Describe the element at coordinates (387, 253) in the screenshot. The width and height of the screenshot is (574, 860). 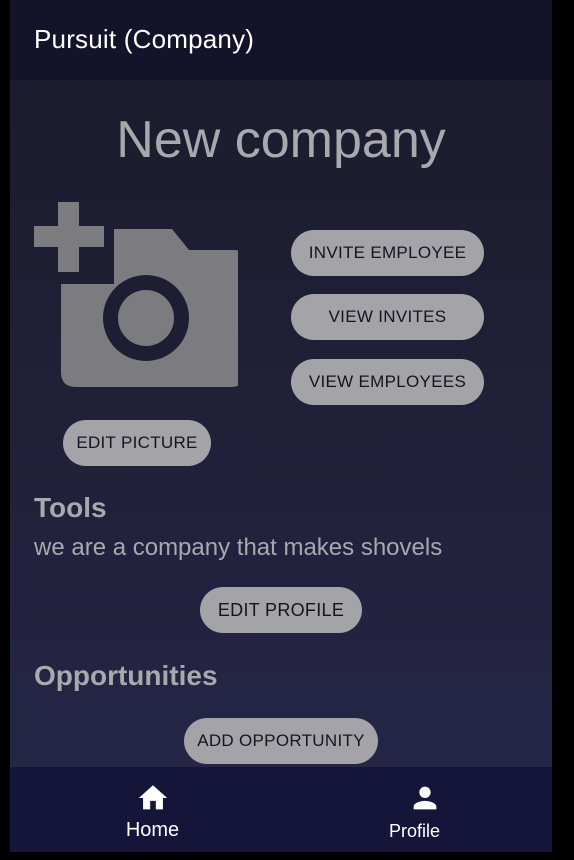
I see `invite-employee-button: INVITE EMPLOYEE` at that location.